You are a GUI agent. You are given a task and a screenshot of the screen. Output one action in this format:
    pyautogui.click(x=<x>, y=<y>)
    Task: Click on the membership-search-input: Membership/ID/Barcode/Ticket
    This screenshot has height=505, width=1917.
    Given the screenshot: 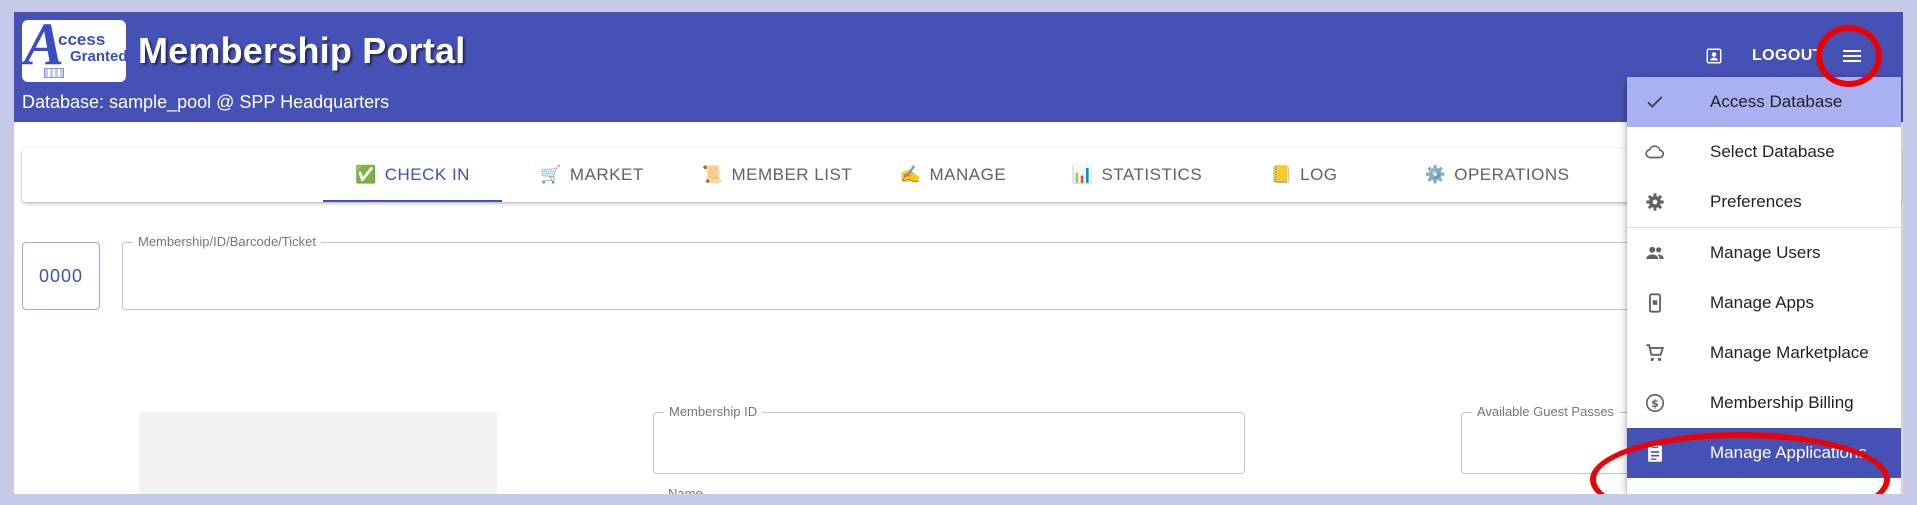 What is the action you would take?
    pyautogui.click(x=882, y=271)
    